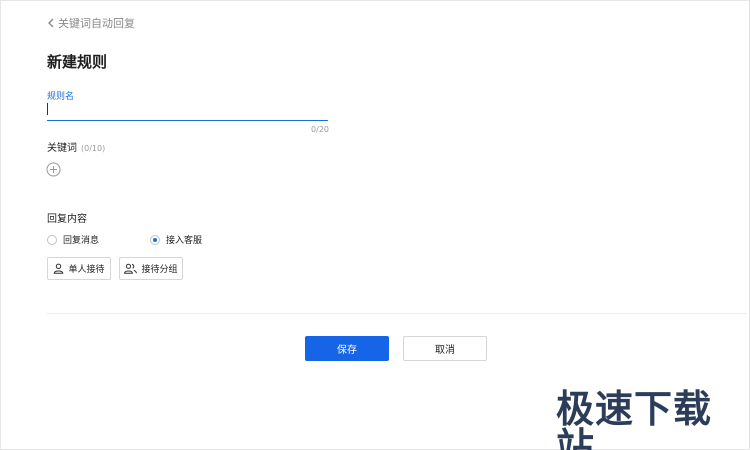 The image size is (750, 450). Describe the element at coordinates (347, 348) in the screenshot. I see `save-button: 保存` at that location.